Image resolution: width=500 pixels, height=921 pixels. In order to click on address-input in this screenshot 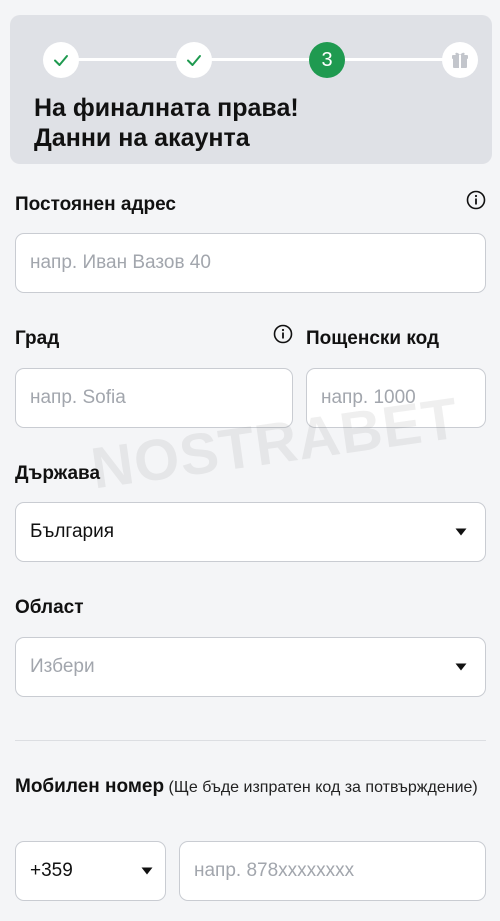, I will do `click(250, 263)`.